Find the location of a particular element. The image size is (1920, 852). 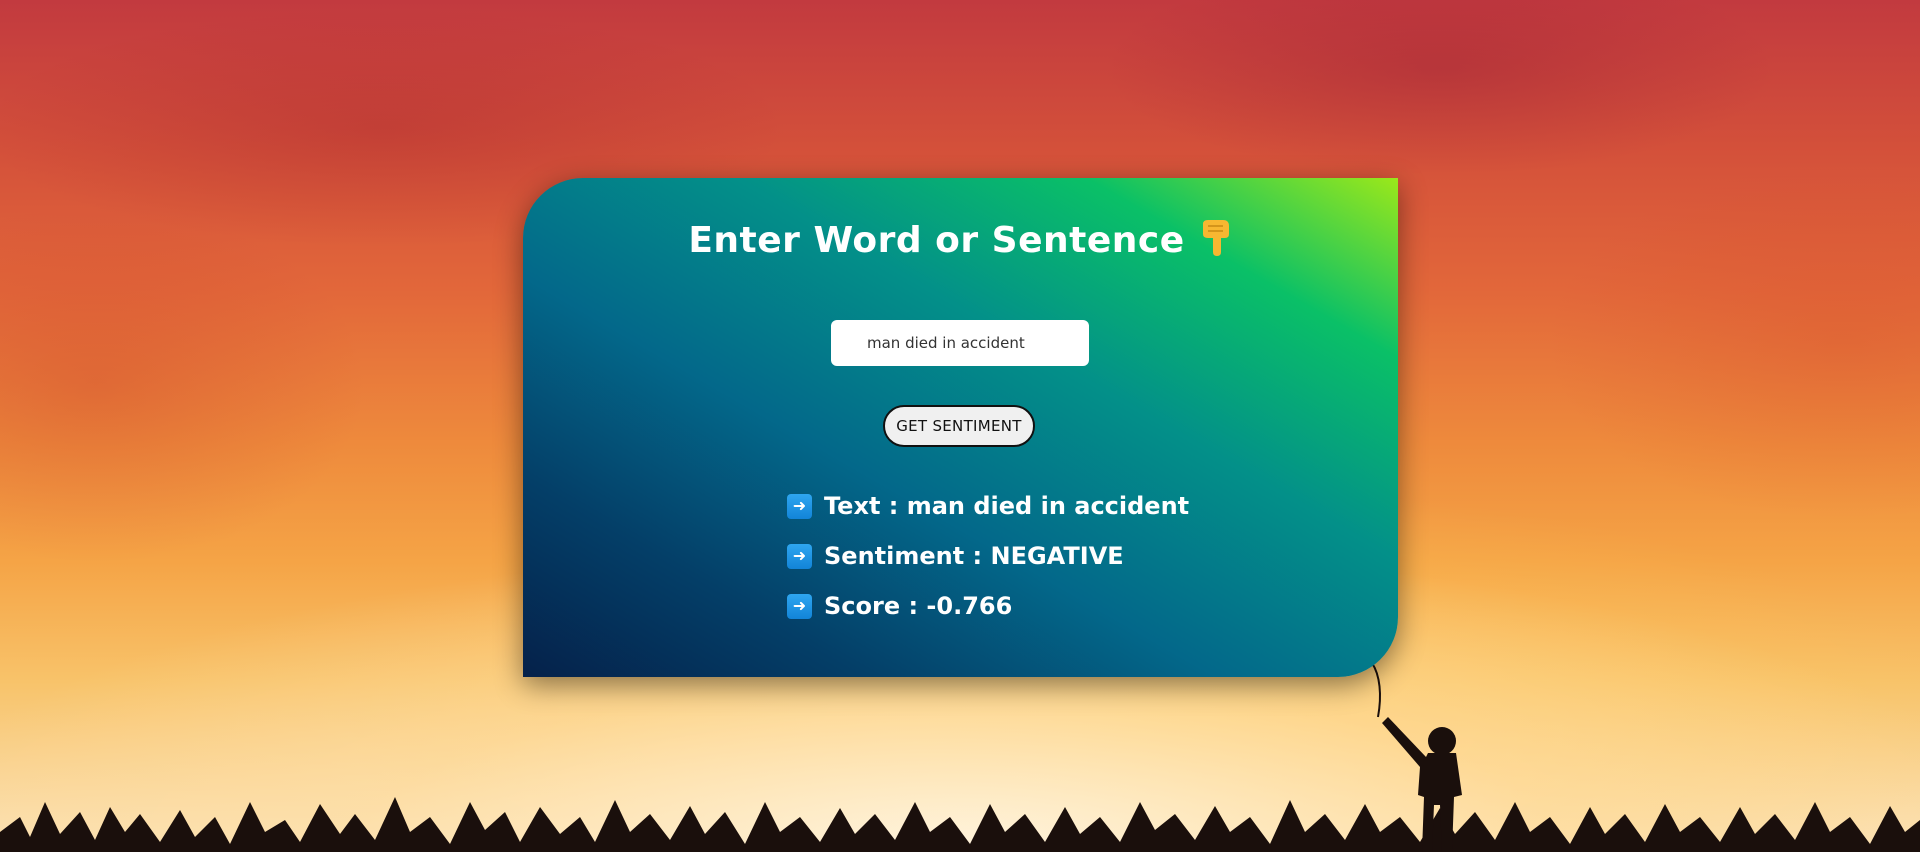

result-row-sentiment: ➜ Sentiment : NEGATIVE is located at coordinates (988, 556).